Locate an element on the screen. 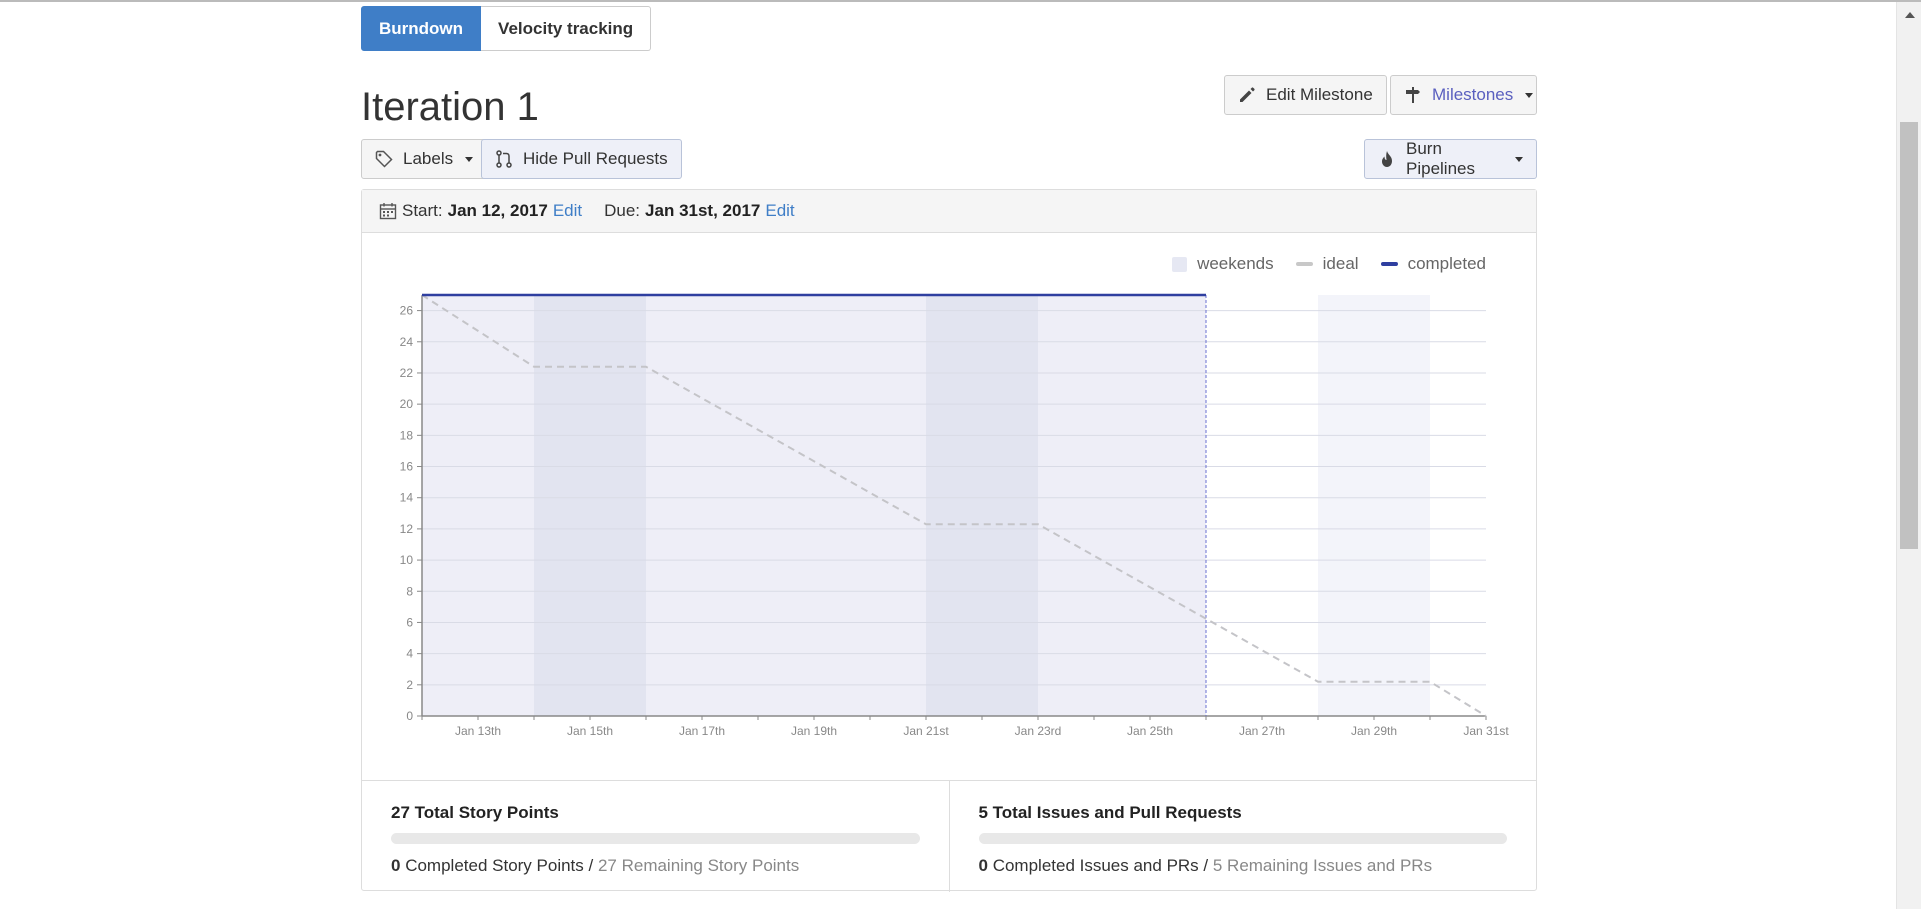 The height and width of the screenshot is (909, 1921). burn-pipelines-label: Burn Pipelines is located at coordinates (1440, 158).